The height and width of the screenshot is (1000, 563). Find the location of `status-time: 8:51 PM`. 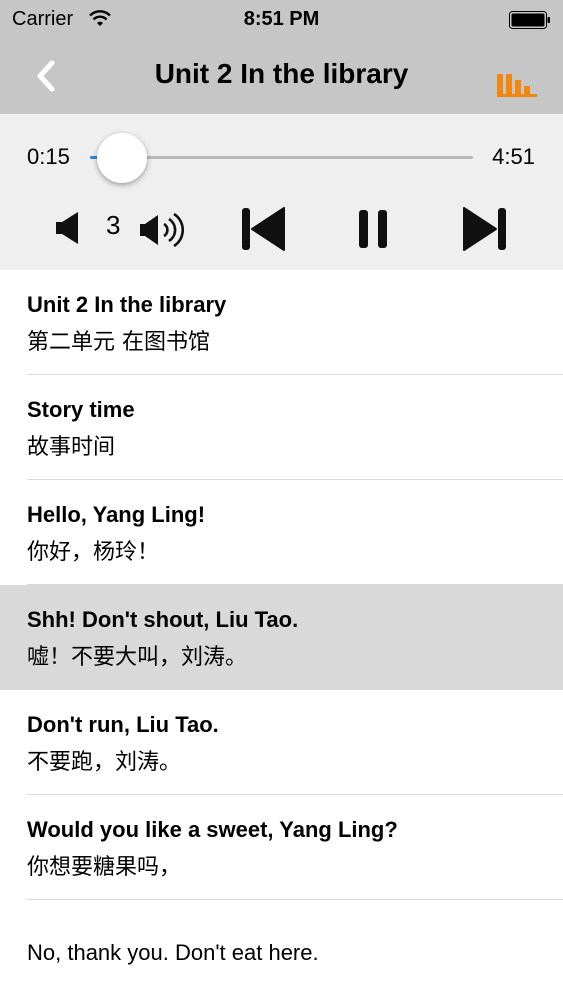

status-time: 8:51 PM is located at coordinates (281, 19).